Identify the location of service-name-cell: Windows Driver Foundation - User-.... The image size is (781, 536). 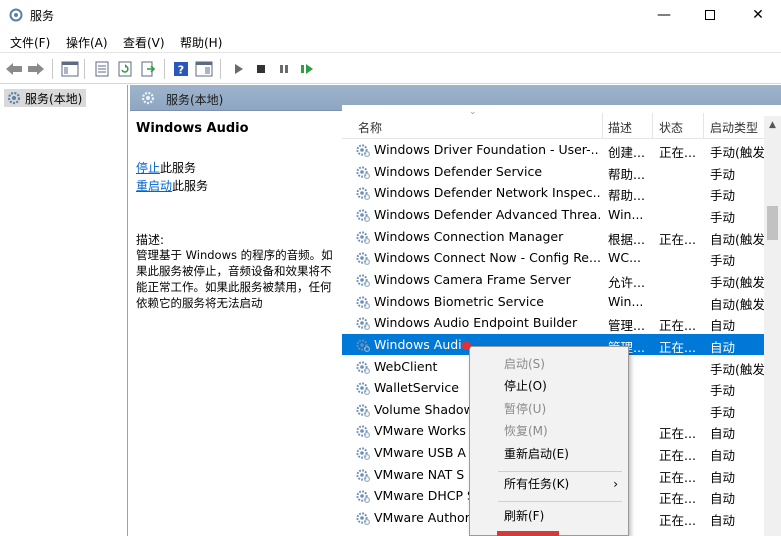
(487, 149).